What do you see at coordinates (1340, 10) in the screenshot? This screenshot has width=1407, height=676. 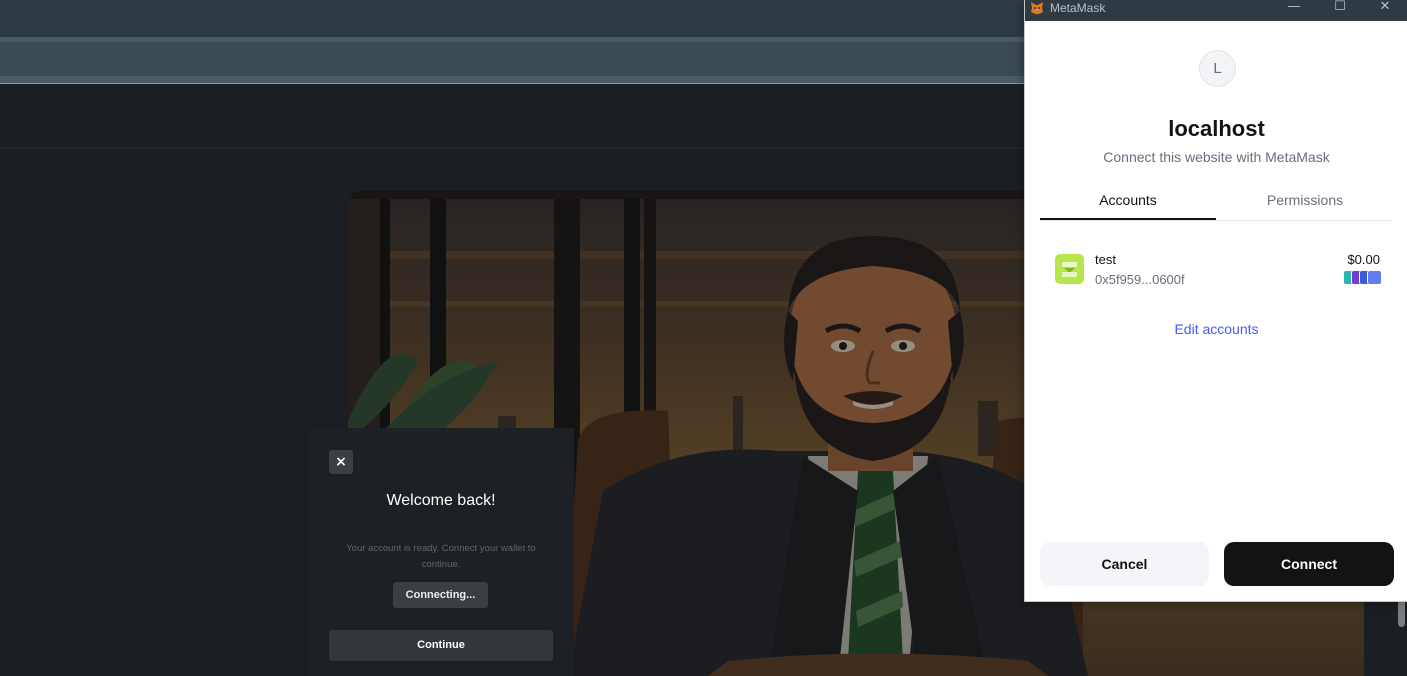 I see `maximize-icon: ☐` at bounding box center [1340, 10].